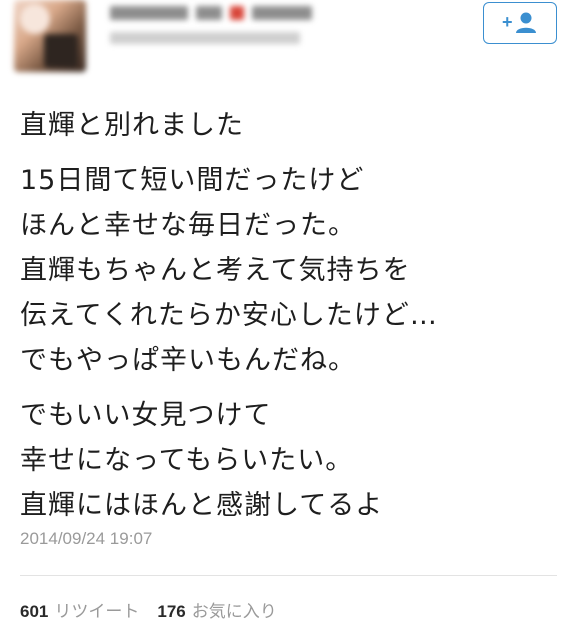 This screenshot has height=631, width=575. Describe the element at coordinates (234, 612) in the screenshot. I see `favorite-label: お気に入り` at that location.